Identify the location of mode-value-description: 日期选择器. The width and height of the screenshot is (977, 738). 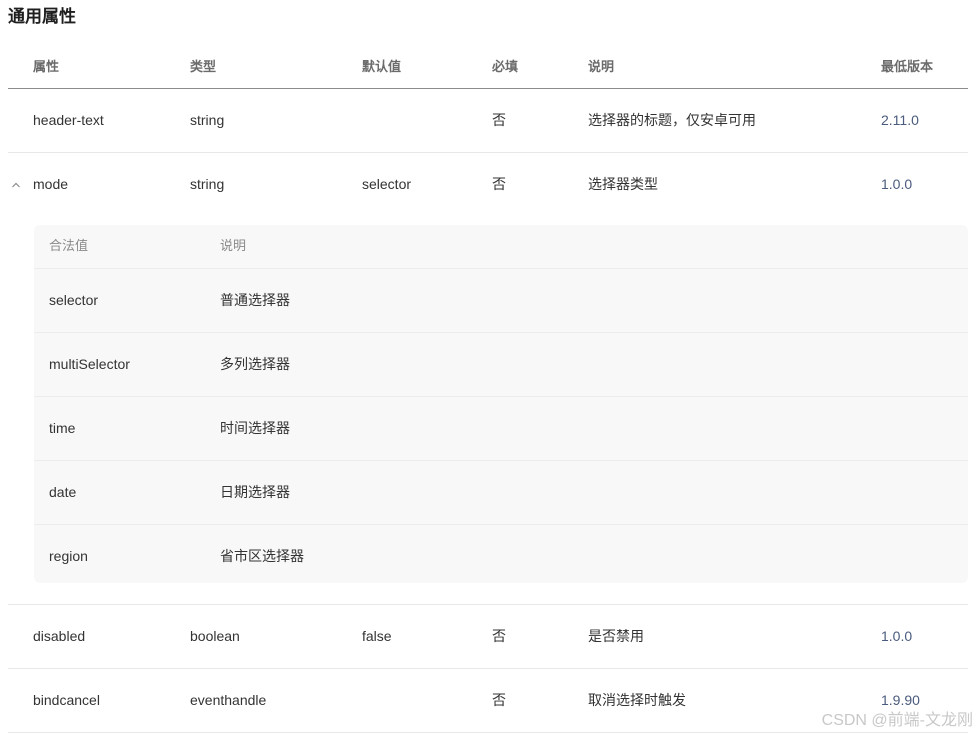
(255, 492).